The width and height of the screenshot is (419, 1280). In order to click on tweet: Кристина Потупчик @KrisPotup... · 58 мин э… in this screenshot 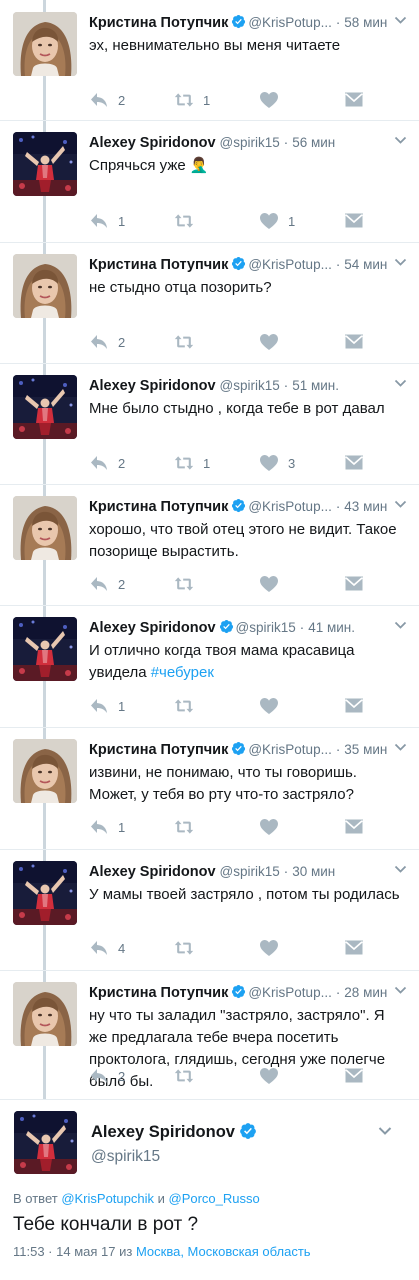, I will do `click(209, 60)`.